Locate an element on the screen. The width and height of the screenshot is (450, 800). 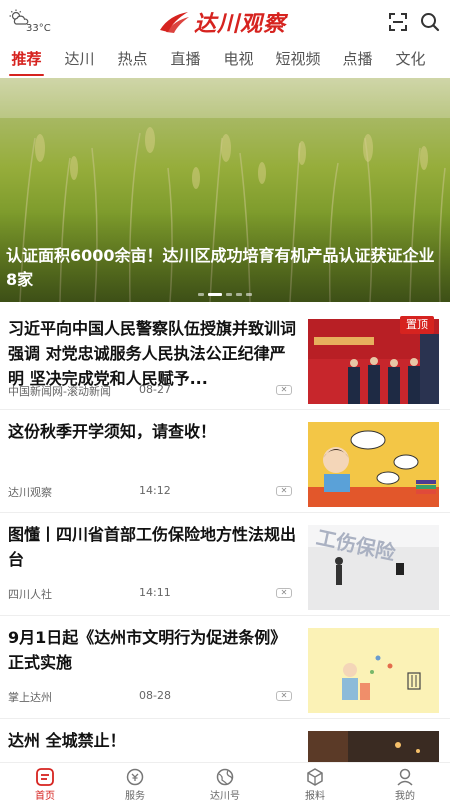
home-icon is located at coordinates (45, 777).